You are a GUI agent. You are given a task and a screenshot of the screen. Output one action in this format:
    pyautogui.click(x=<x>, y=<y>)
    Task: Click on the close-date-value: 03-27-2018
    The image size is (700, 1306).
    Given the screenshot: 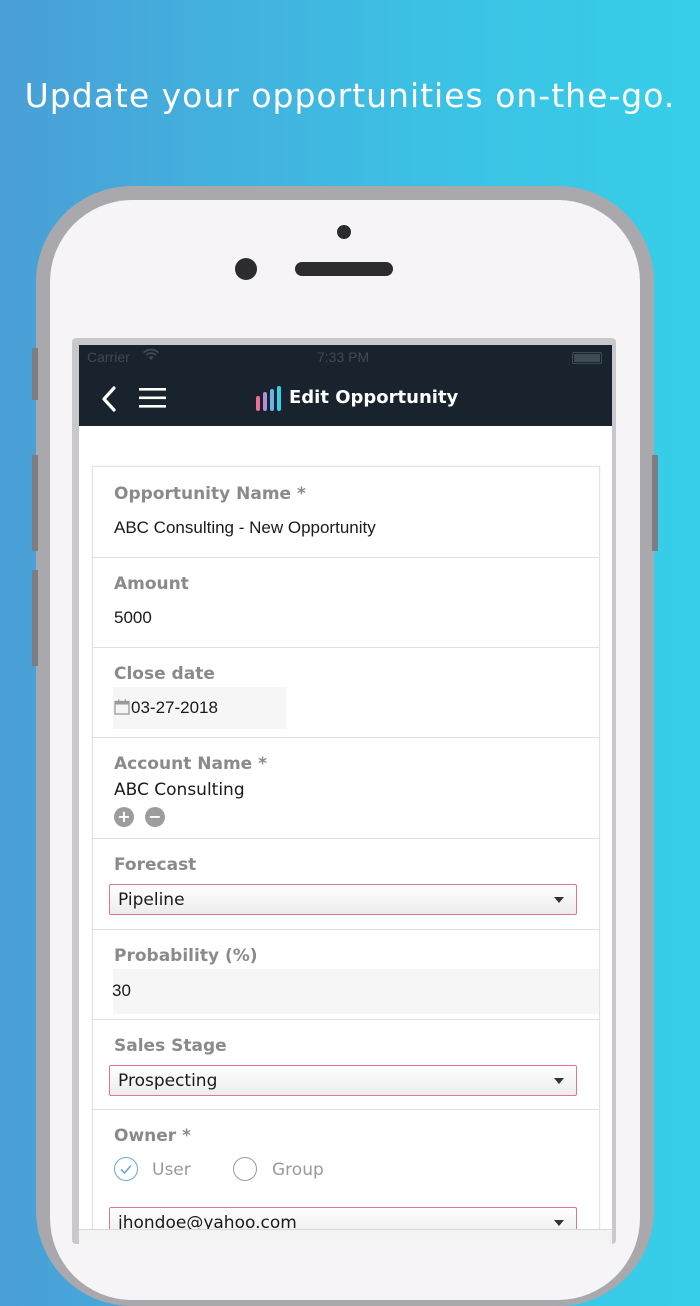 What is the action you would take?
    pyautogui.click(x=174, y=707)
    